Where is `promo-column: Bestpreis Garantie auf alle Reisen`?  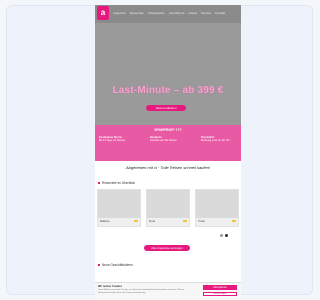 promo-column: Bestpreis Garantie auf alle Reisen is located at coordinates (168, 139).